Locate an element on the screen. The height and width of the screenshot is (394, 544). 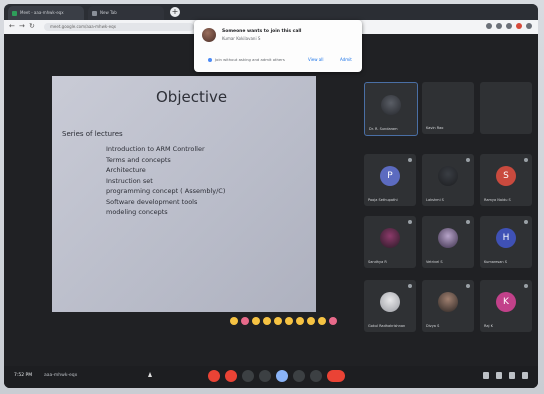
slide-bullet: programming concept ( Assembly/C) is located at coordinates (166, 191).